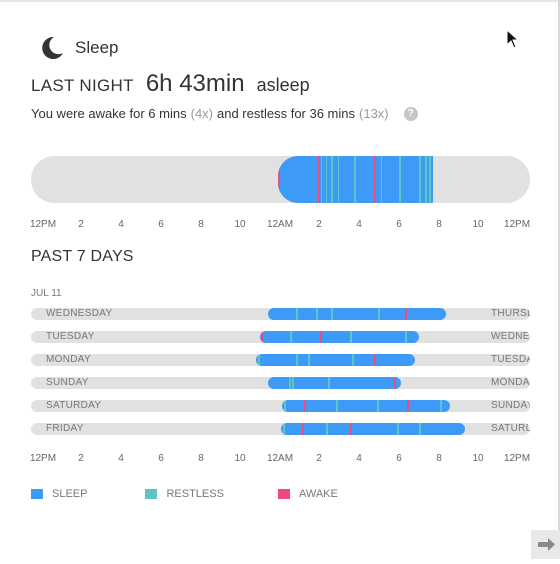 The height and width of the screenshot is (564, 560). What do you see at coordinates (82, 85) in the screenshot?
I see `last-night-label: LAST NIGHT` at bounding box center [82, 85].